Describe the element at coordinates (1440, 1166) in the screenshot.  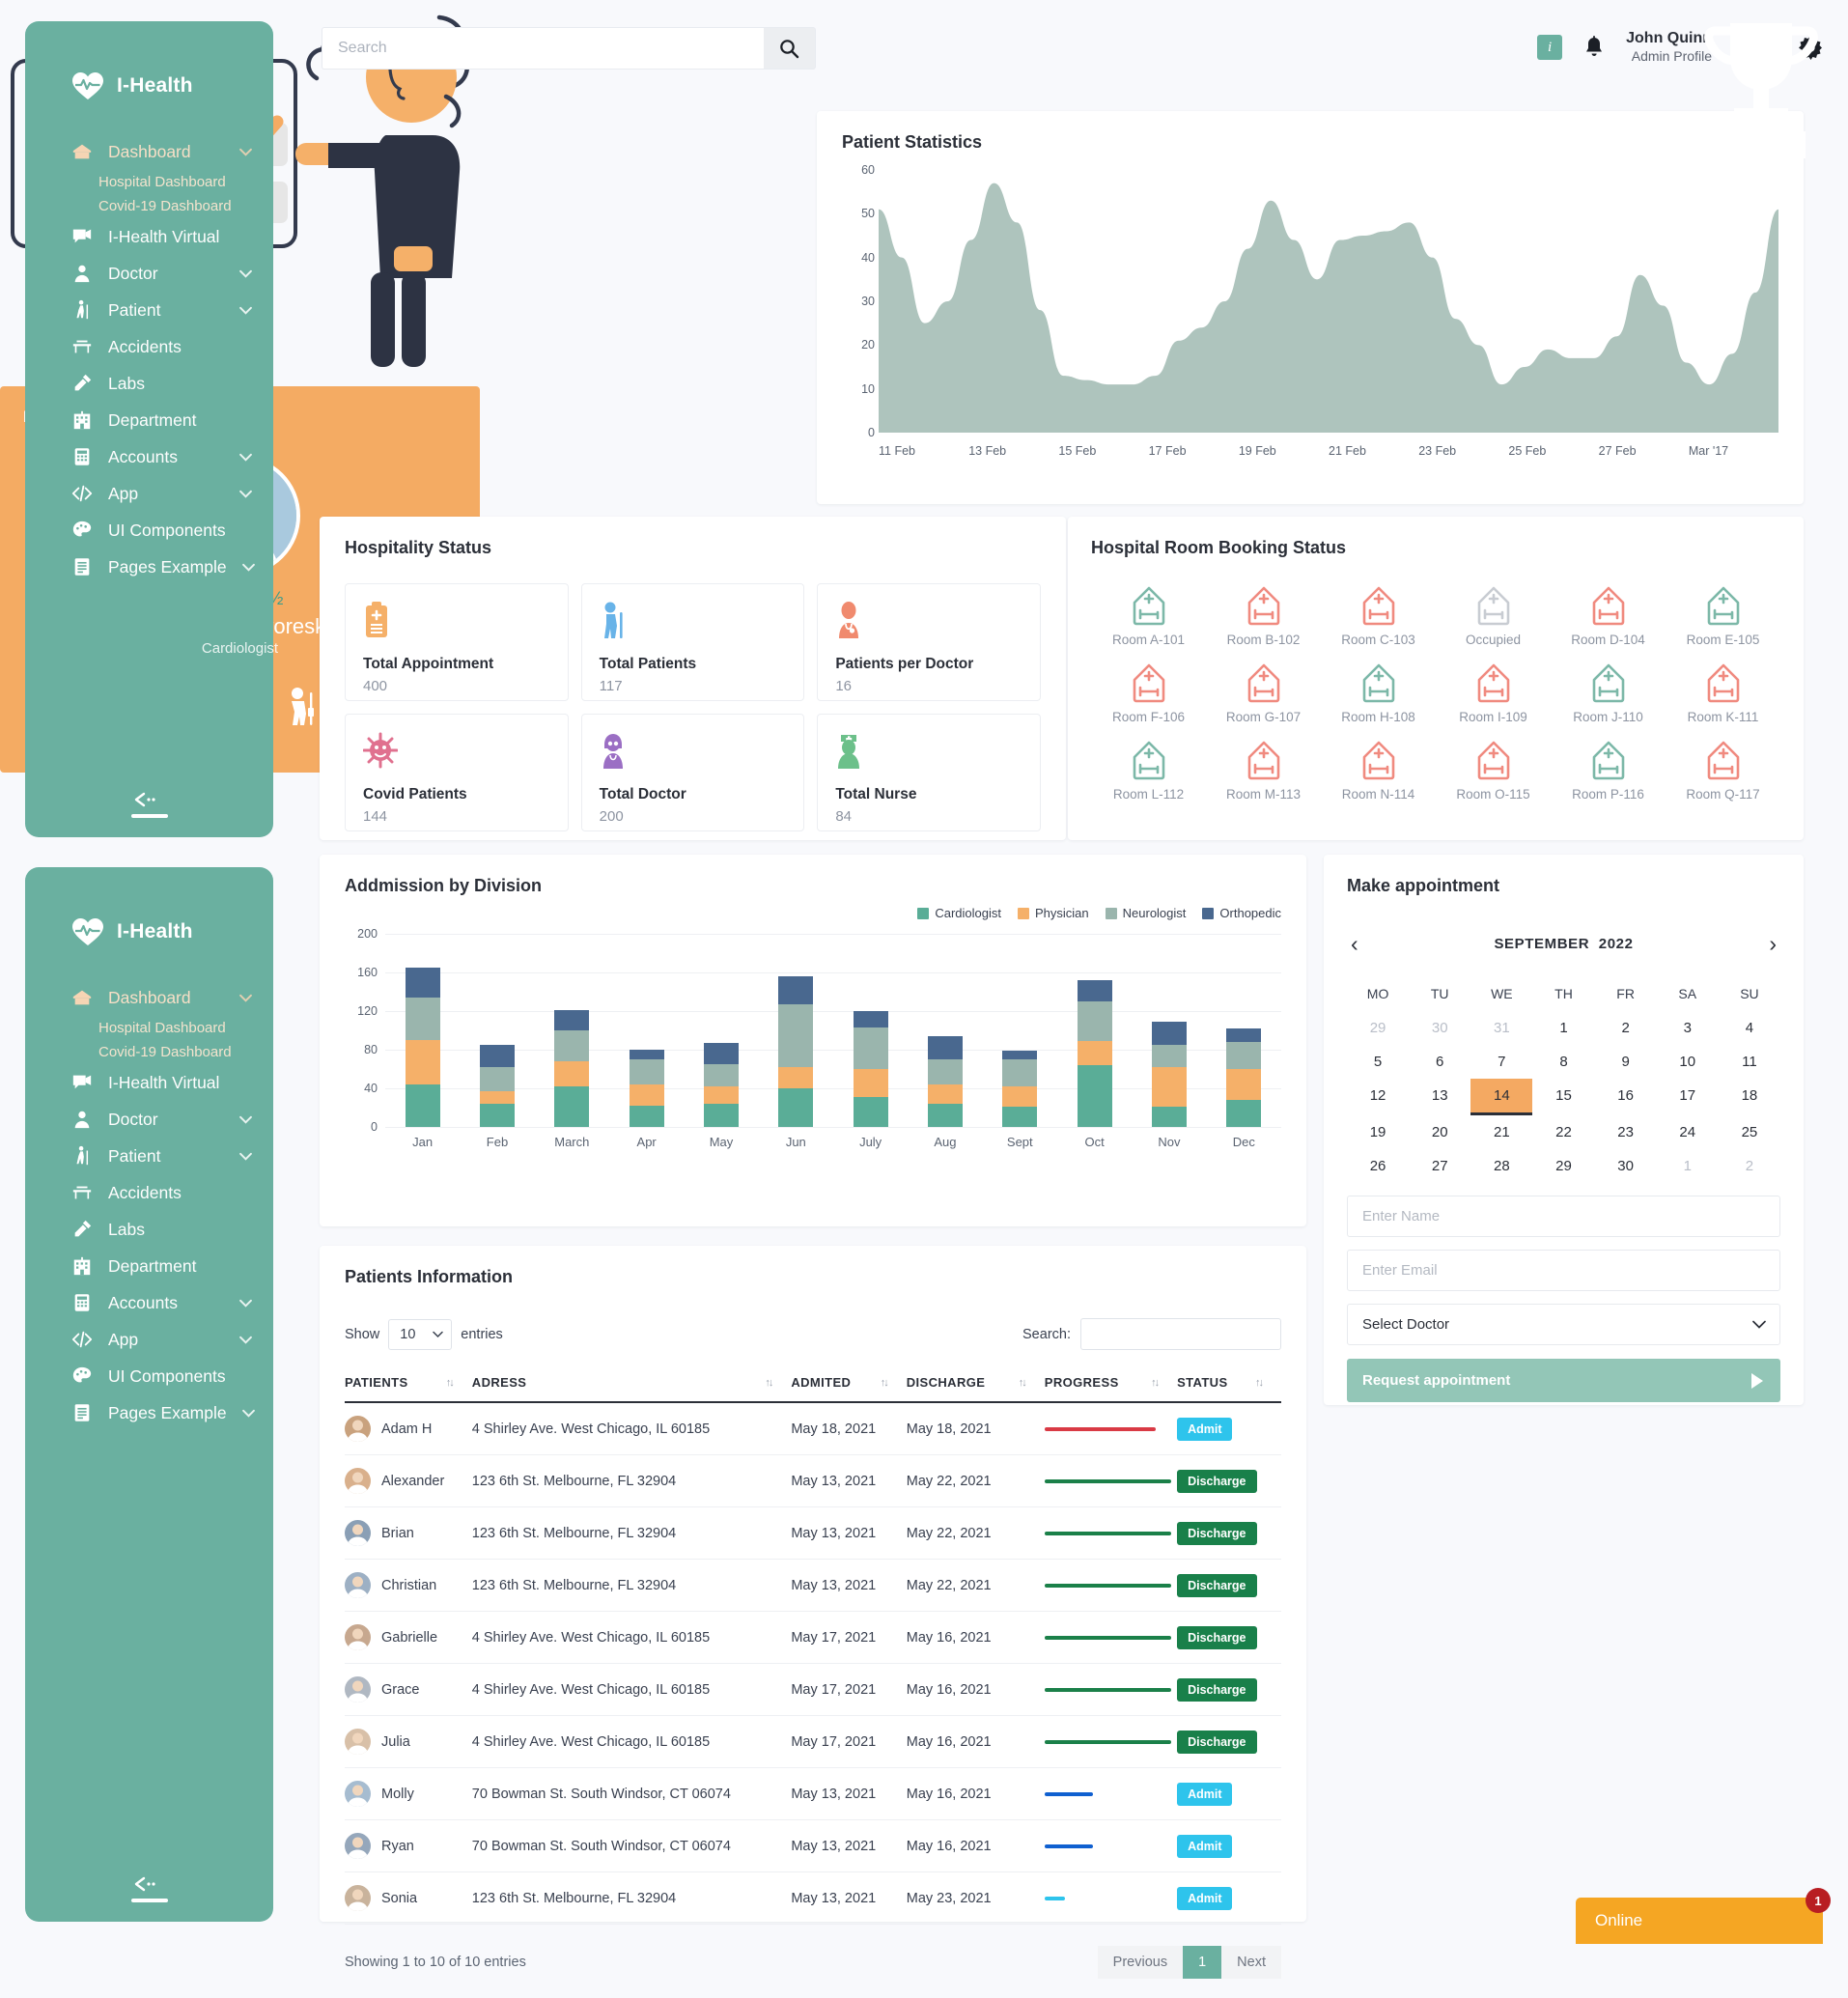
I see `calendar-day: 27` at that location.